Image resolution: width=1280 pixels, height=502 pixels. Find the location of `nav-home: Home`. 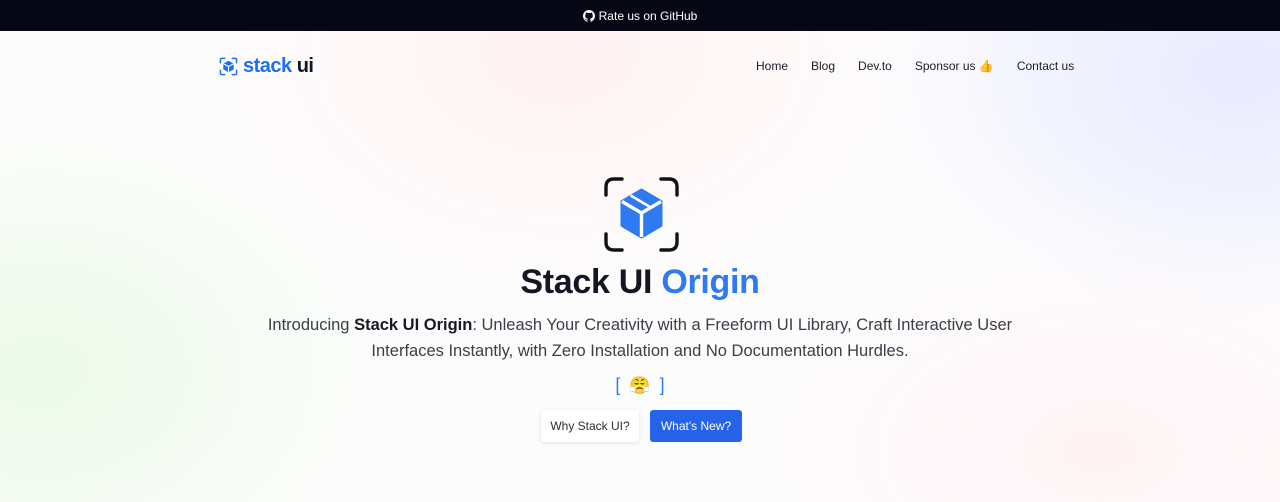

nav-home: Home is located at coordinates (772, 66).